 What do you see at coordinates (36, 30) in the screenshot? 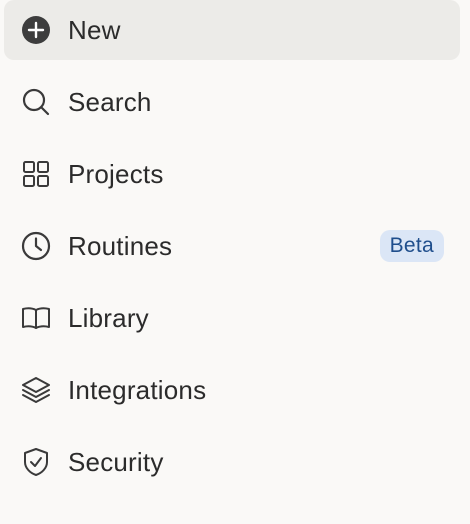
I see `plus-circle-icon` at bounding box center [36, 30].